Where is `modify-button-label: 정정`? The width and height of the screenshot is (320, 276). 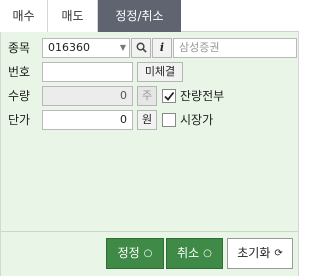 modify-button-label: 정정 is located at coordinates (128, 253).